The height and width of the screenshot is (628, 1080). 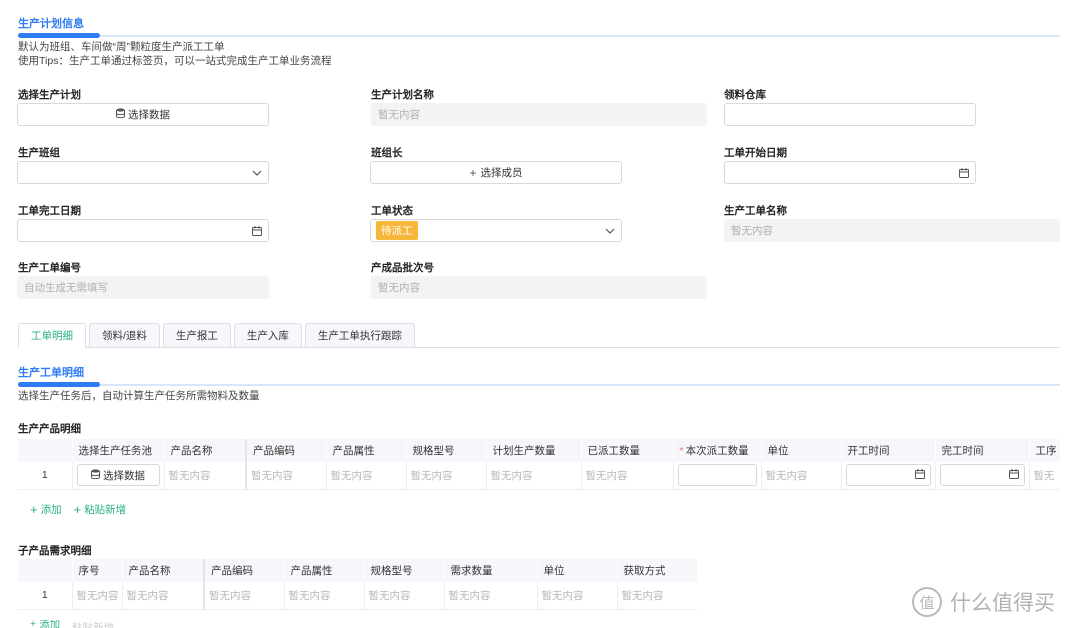 I want to click on select-plan-button: 选择数据, so click(x=143, y=114).